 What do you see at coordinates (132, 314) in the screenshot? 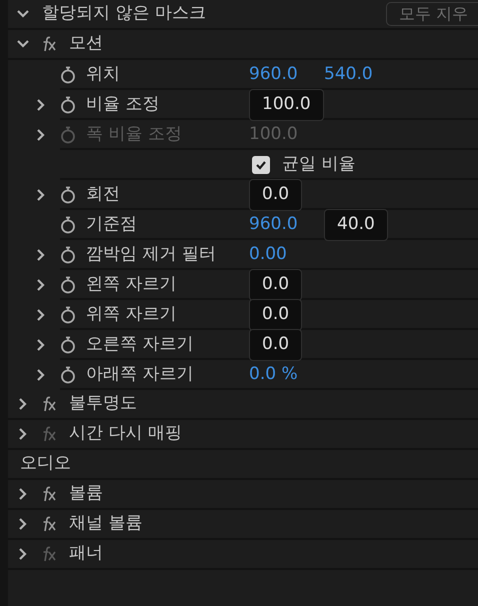
I see `property-label: 위쪽 자르기` at bounding box center [132, 314].